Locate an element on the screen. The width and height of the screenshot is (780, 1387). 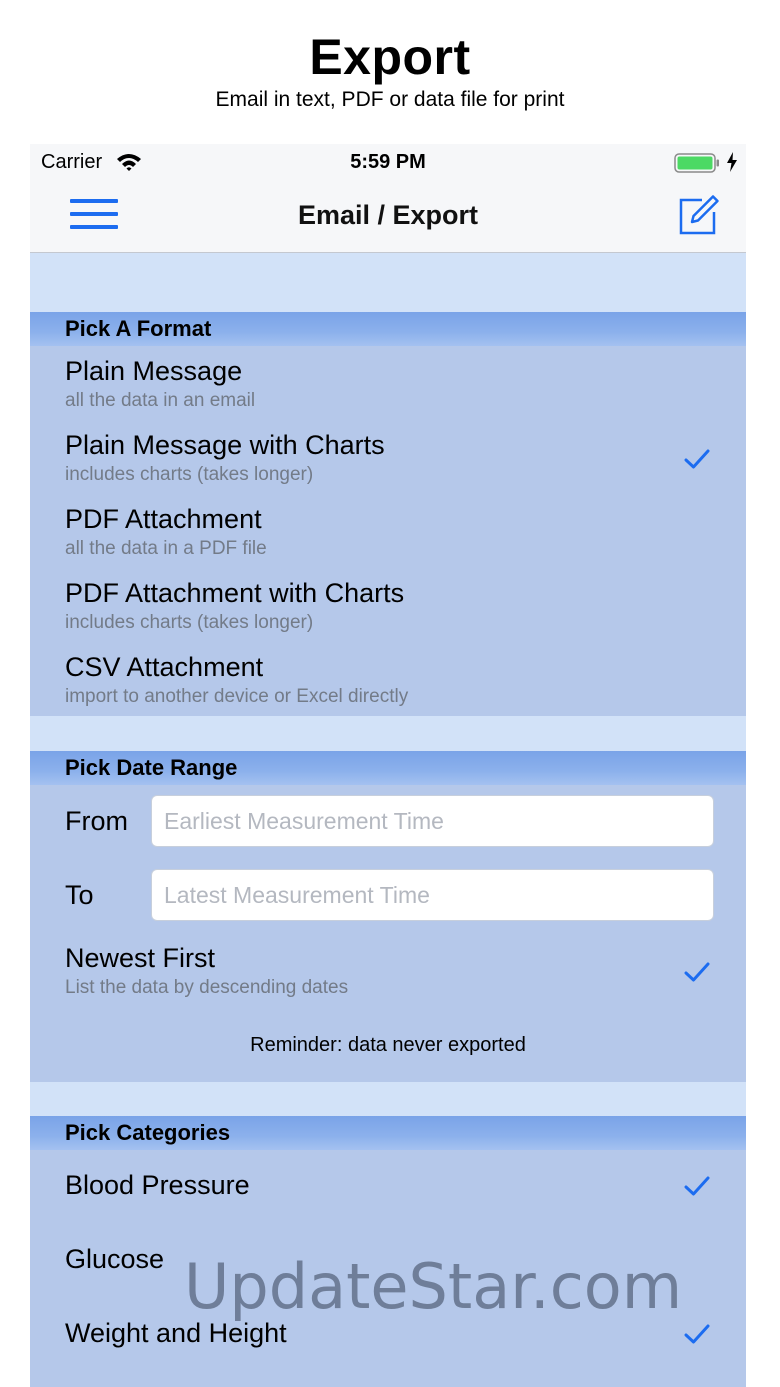
to-label: To is located at coordinates (79, 895).